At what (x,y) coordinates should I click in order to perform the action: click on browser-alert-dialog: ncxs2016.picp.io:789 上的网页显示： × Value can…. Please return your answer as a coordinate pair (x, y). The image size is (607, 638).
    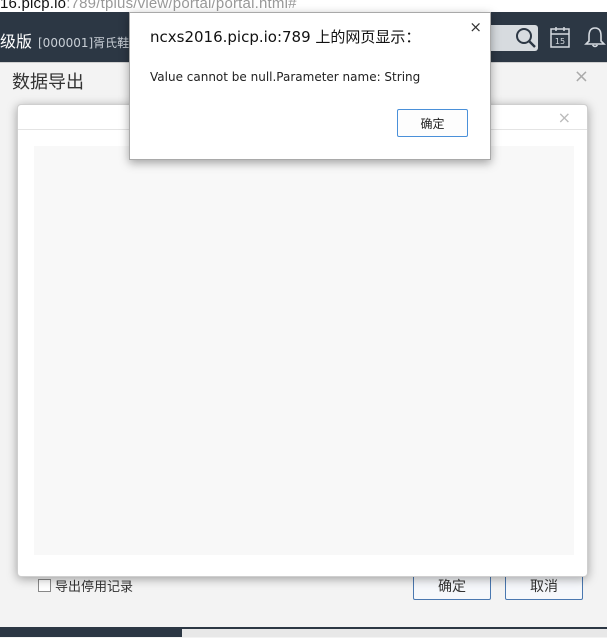
    Looking at the image, I should click on (310, 86).